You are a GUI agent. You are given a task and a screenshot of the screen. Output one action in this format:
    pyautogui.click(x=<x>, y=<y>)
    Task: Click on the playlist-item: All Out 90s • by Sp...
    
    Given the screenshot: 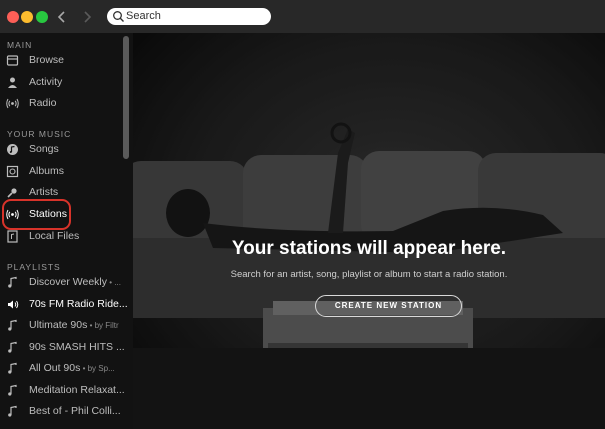 What is the action you would take?
    pyautogui.click(x=60, y=369)
    